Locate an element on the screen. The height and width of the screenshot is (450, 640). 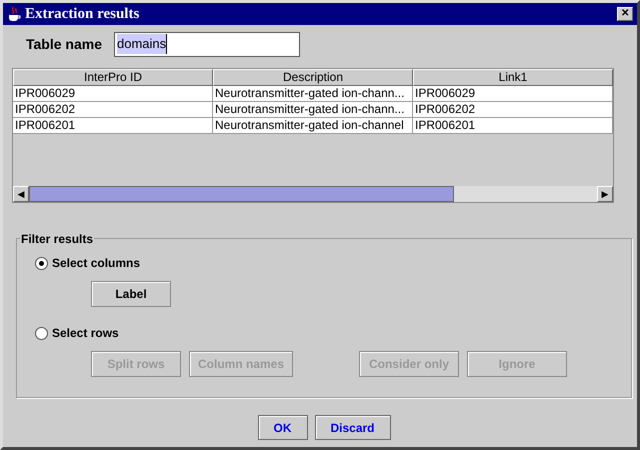
window-title: Extraction results is located at coordinates (82, 14).